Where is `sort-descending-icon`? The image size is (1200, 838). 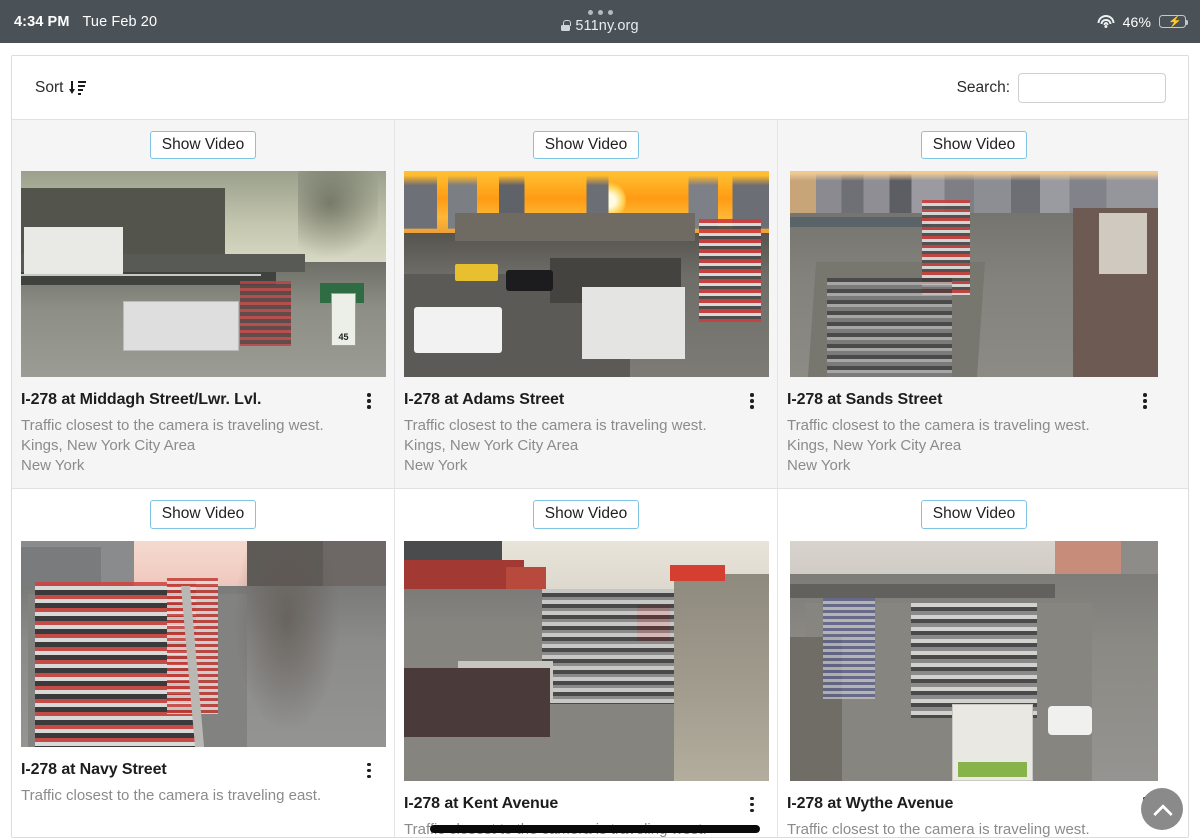
sort-descending-icon is located at coordinates (77, 88).